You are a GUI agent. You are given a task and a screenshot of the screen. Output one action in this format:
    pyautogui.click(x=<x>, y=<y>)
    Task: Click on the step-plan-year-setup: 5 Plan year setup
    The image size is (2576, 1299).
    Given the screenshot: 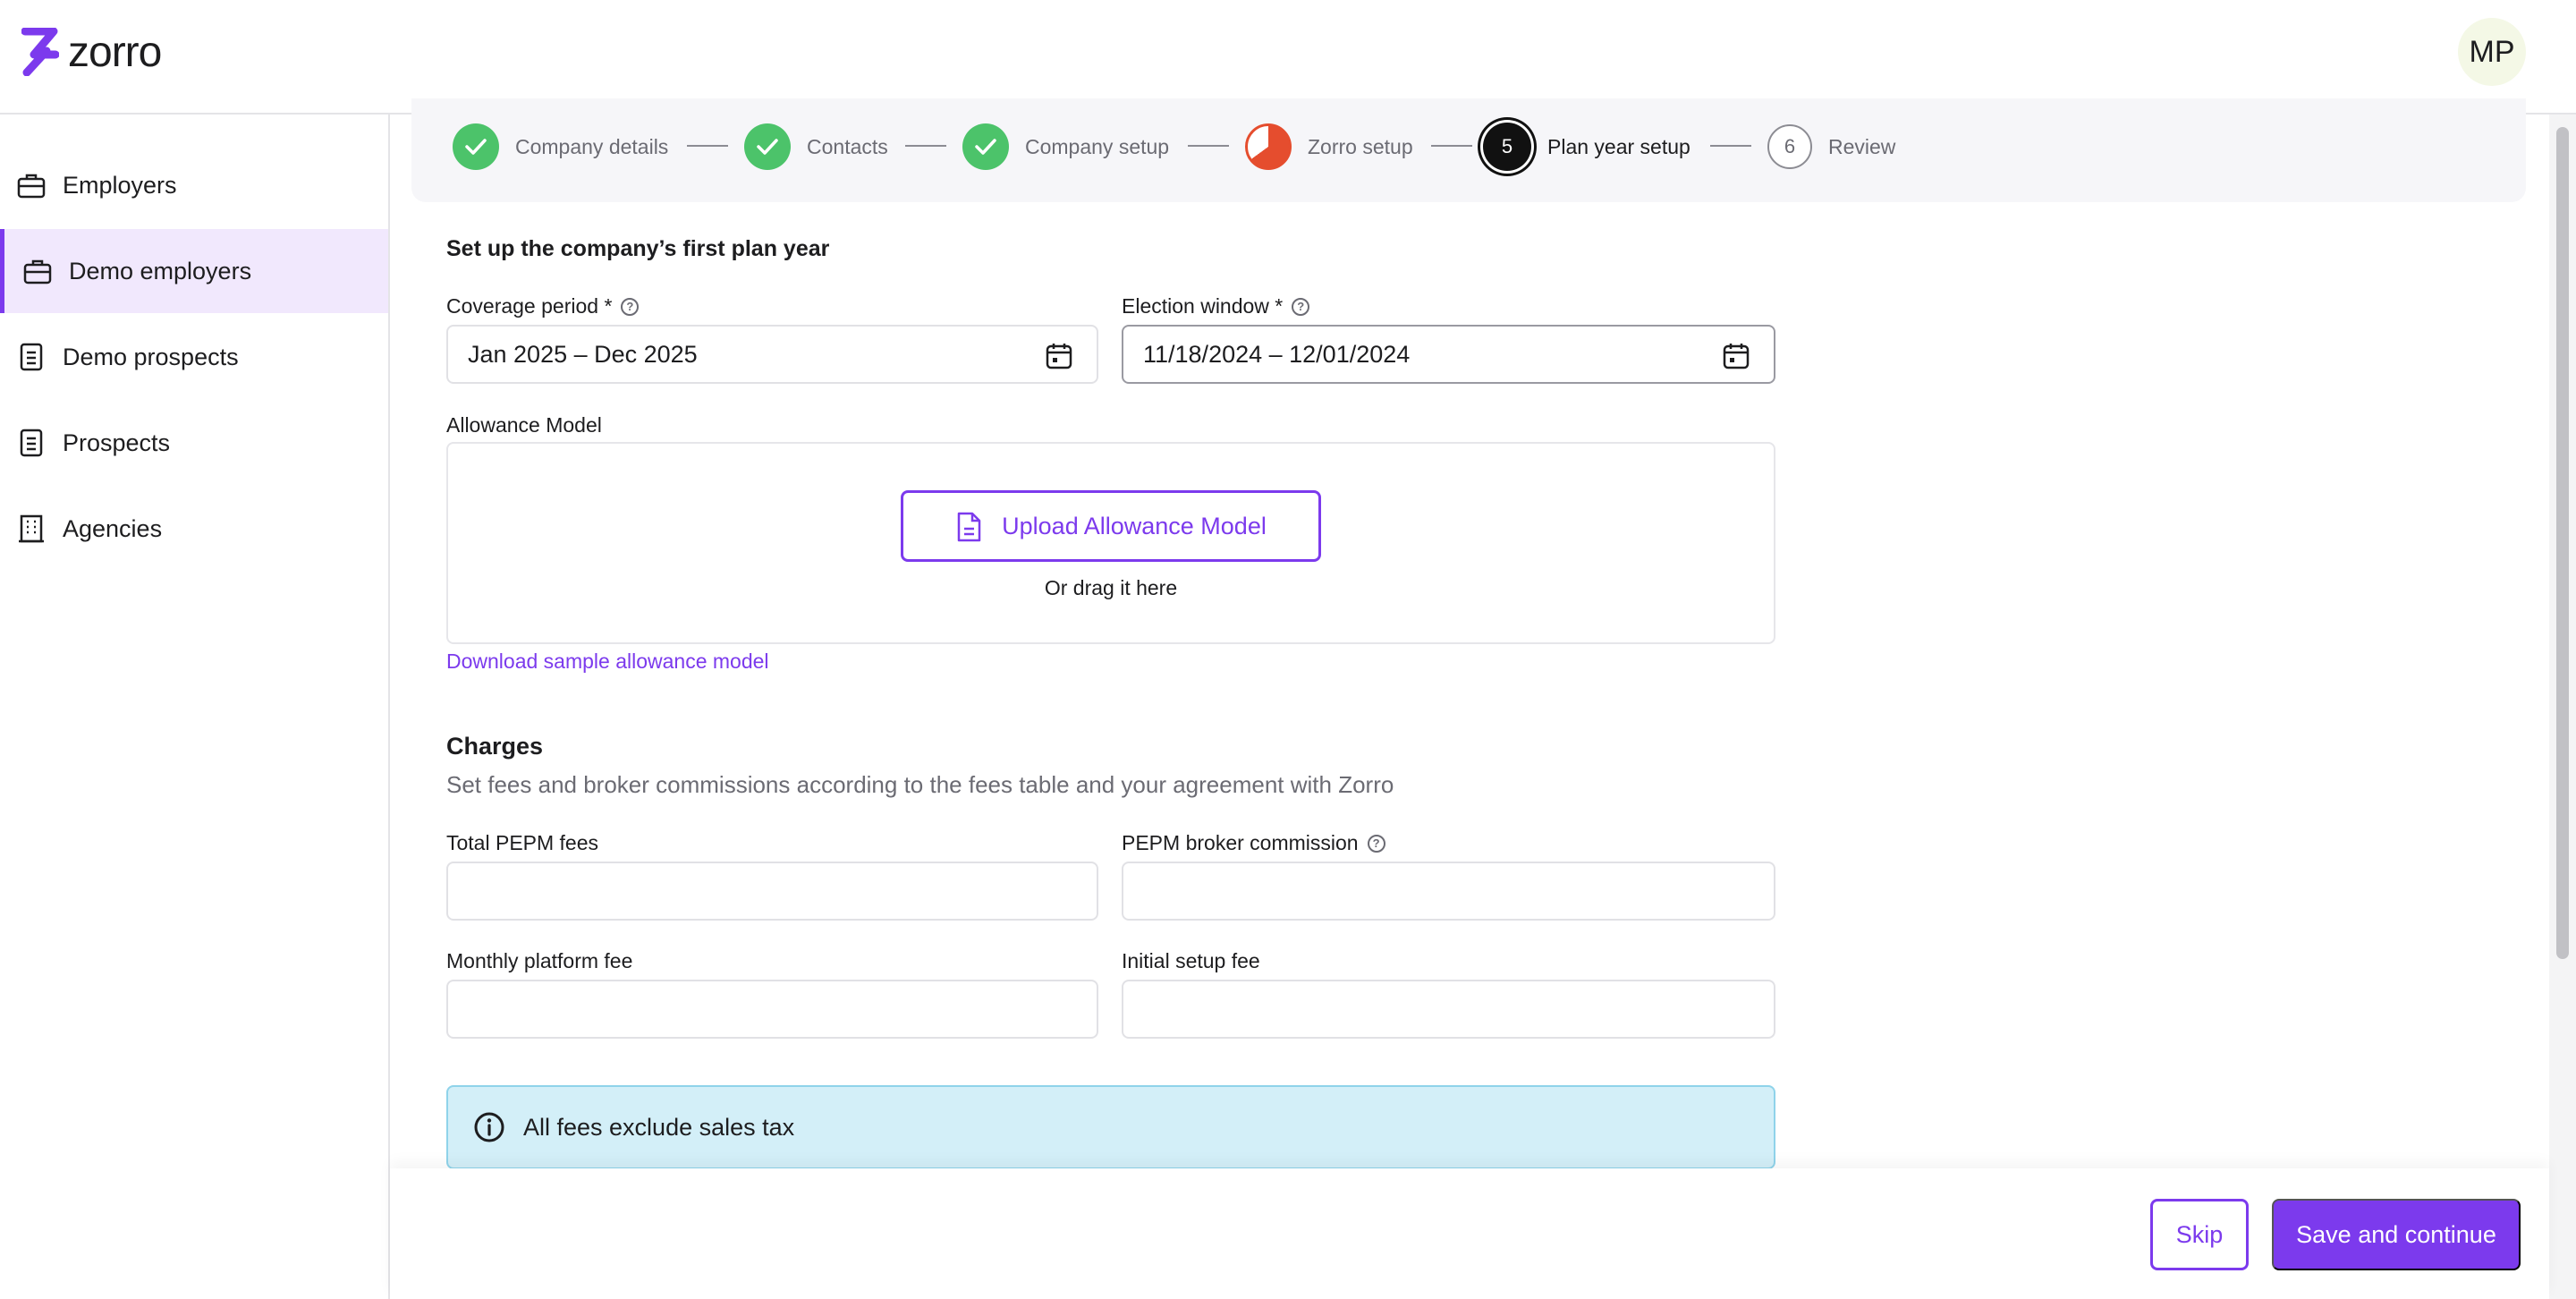 What is the action you would take?
    pyautogui.click(x=1586, y=147)
    